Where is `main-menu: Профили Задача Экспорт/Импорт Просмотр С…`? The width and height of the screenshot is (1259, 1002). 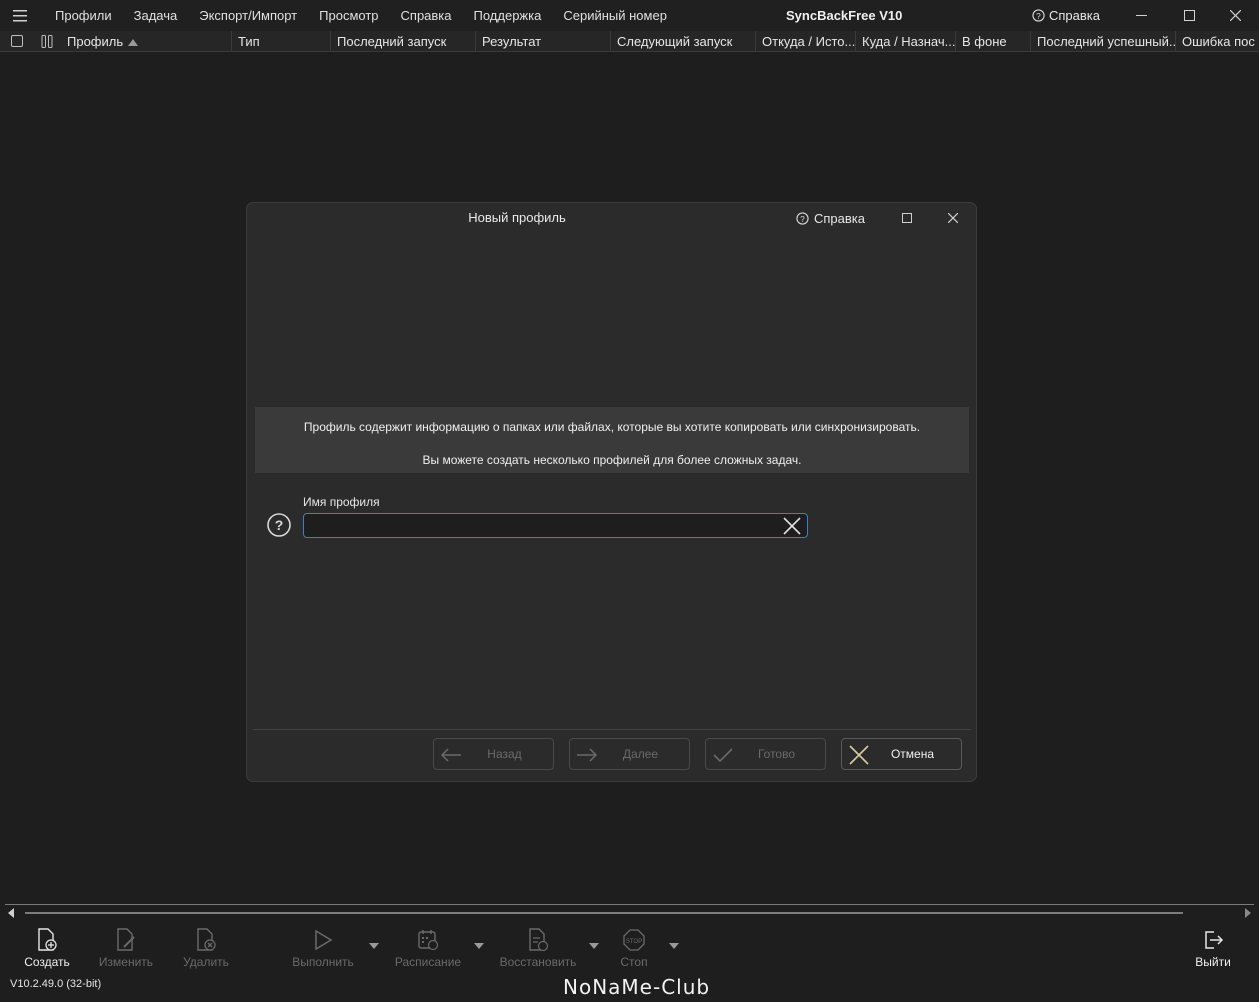
main-menu: Профили Задача Экспорт/Импорт Просмотр С… is located at coordinates (359, 15).